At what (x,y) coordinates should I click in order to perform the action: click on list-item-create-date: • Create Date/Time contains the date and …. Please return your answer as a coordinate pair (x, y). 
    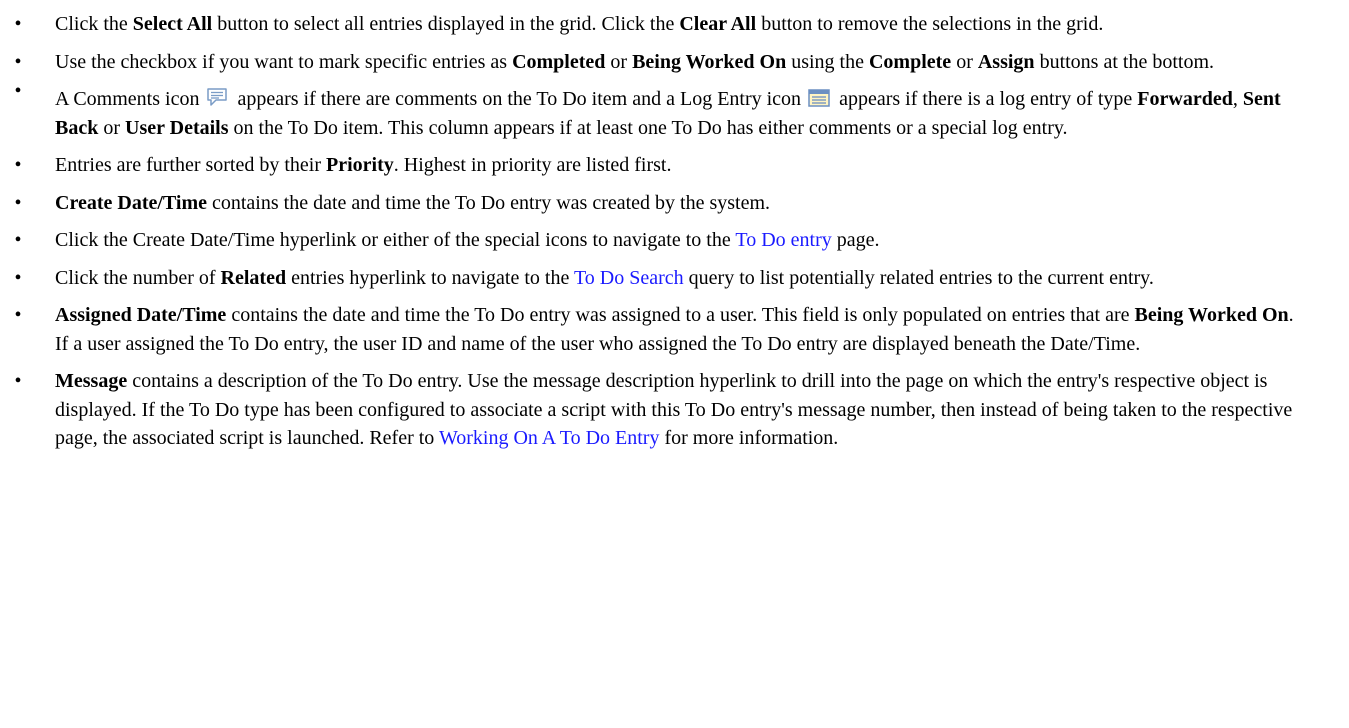
    Looking at the image, I should click on (660, 203).